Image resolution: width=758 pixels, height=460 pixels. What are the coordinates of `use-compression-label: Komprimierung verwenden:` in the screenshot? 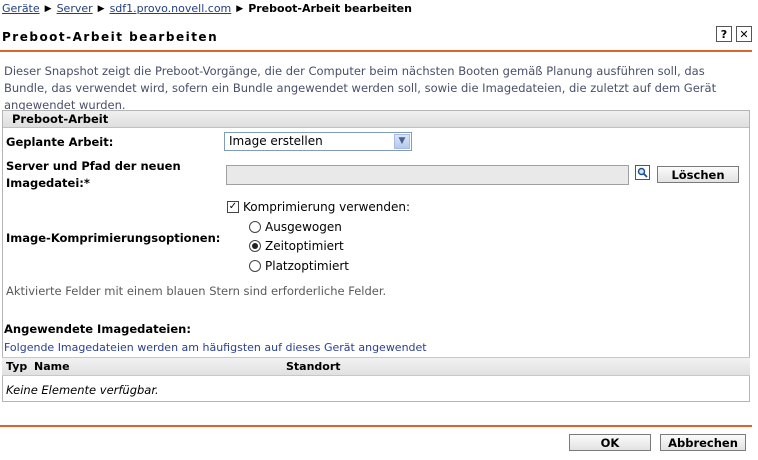 It's located at (327, 207).